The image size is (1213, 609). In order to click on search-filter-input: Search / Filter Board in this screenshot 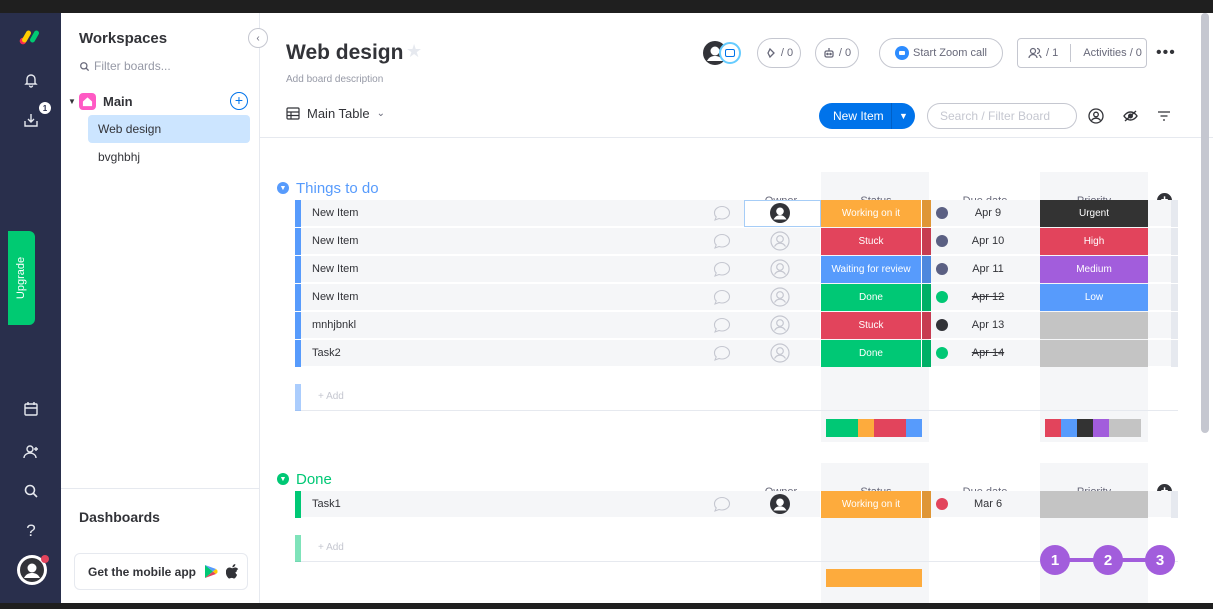, I will do `click(1002, 116)`.